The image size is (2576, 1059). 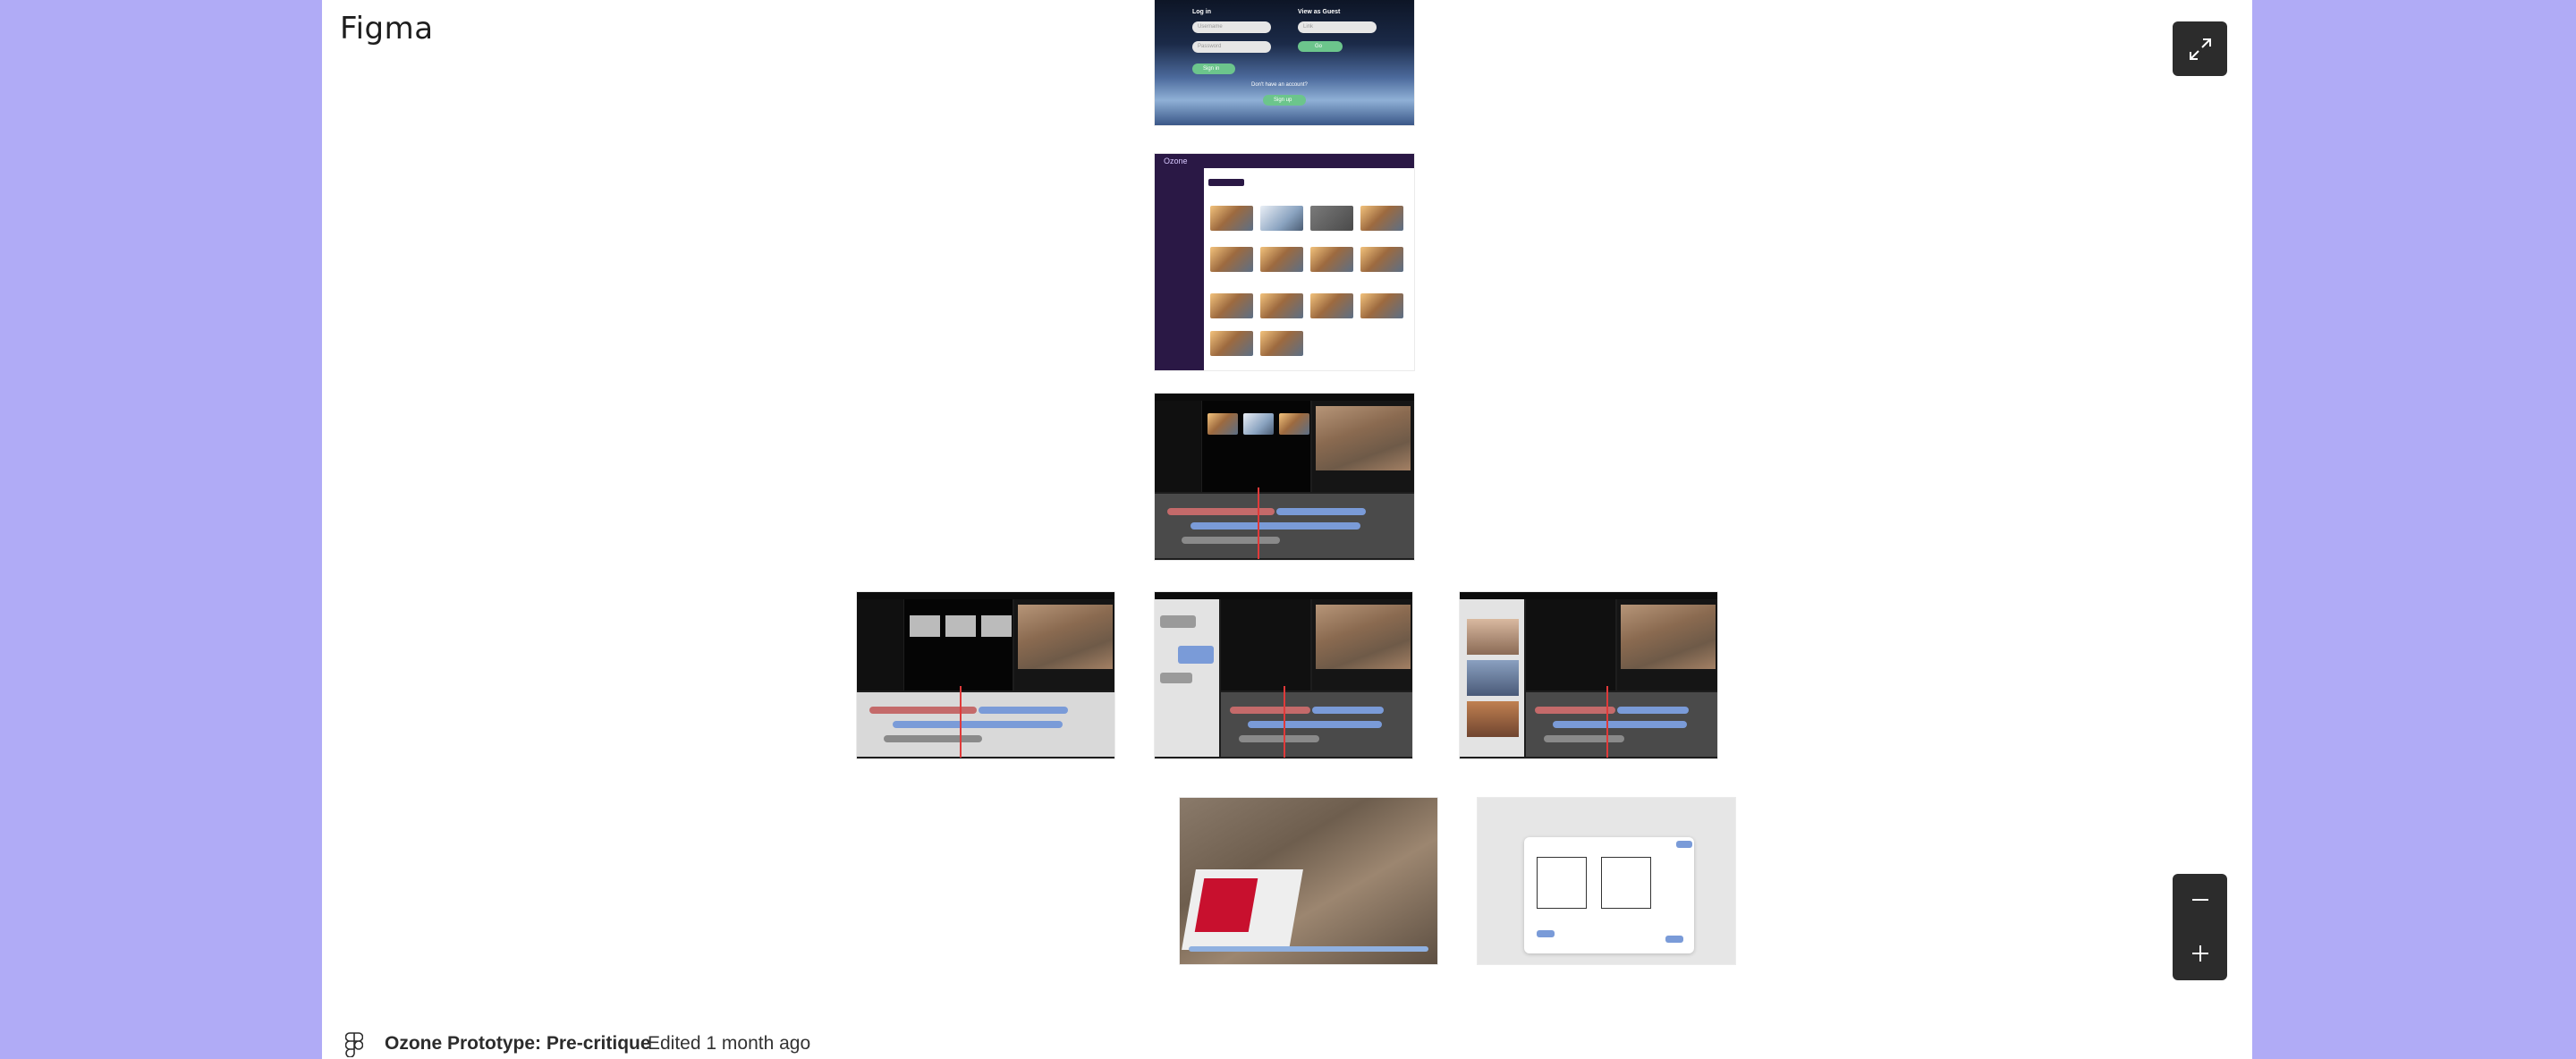 What do you see at coordinates (1187, 678) in the screenshot?
I see `chat-panel` at bounding box center [1187, 678].